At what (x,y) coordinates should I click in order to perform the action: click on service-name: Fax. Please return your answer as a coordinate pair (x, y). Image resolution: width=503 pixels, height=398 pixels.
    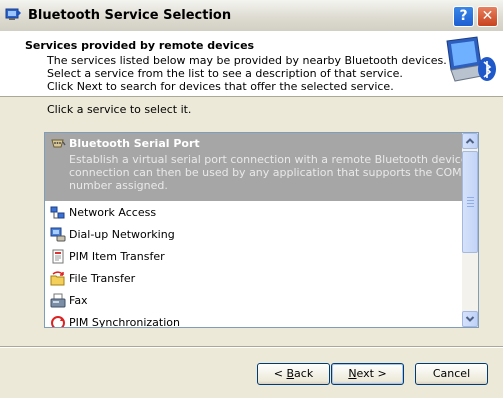
    Looking at the image, I should click on (78, 300).